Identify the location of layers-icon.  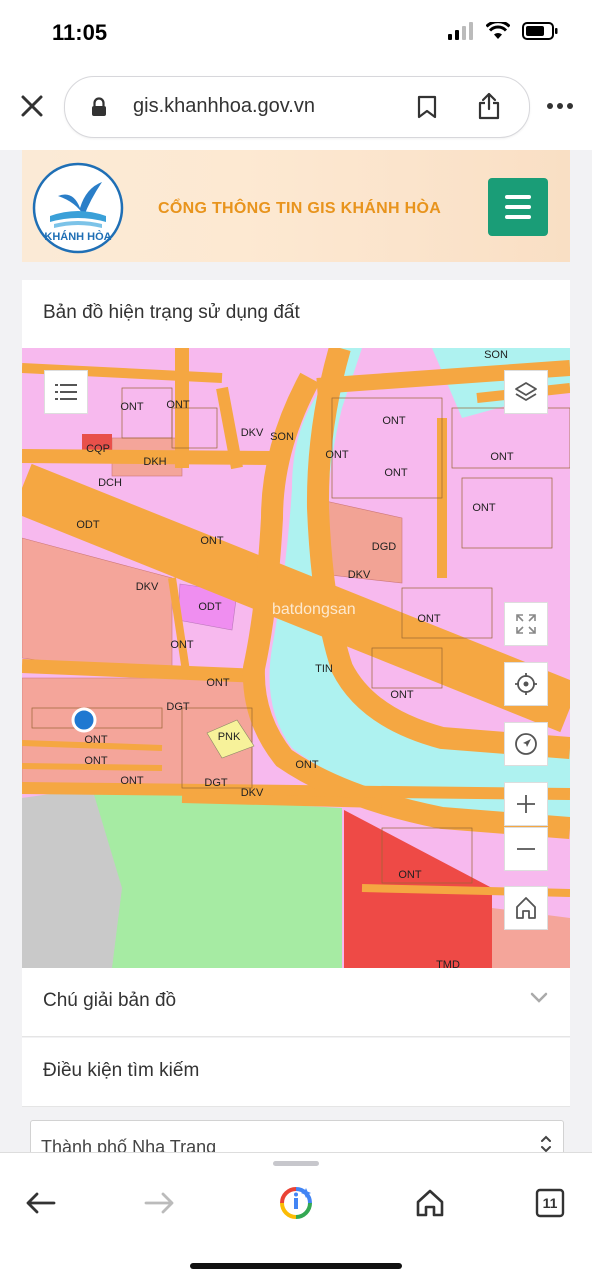
(526, 391).